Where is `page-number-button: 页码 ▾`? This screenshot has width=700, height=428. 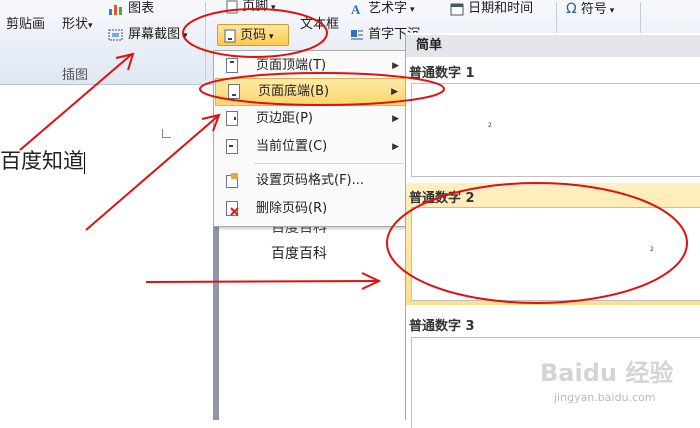
page-number-button: 页码 ▾ is located at coordinates (253, 35).